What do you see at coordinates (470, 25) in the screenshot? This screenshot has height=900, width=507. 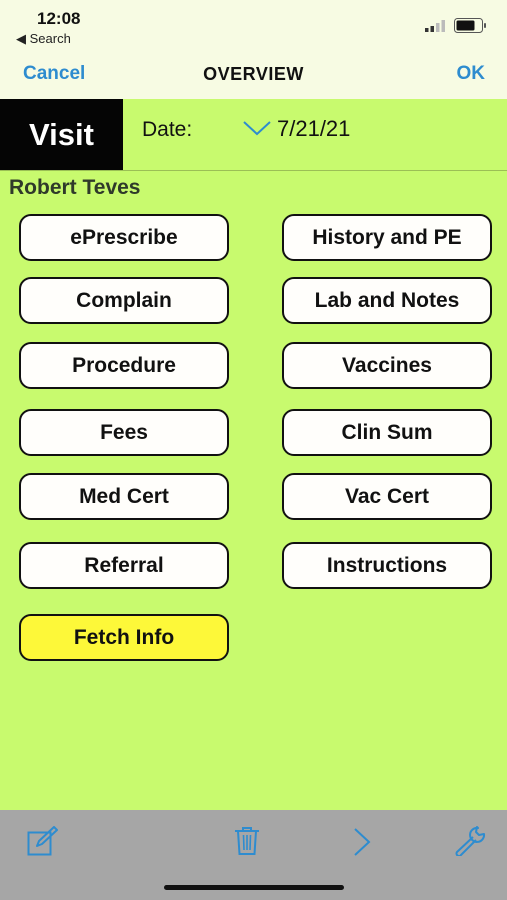 I see `battery-icon` at bounding box center [470, 25].